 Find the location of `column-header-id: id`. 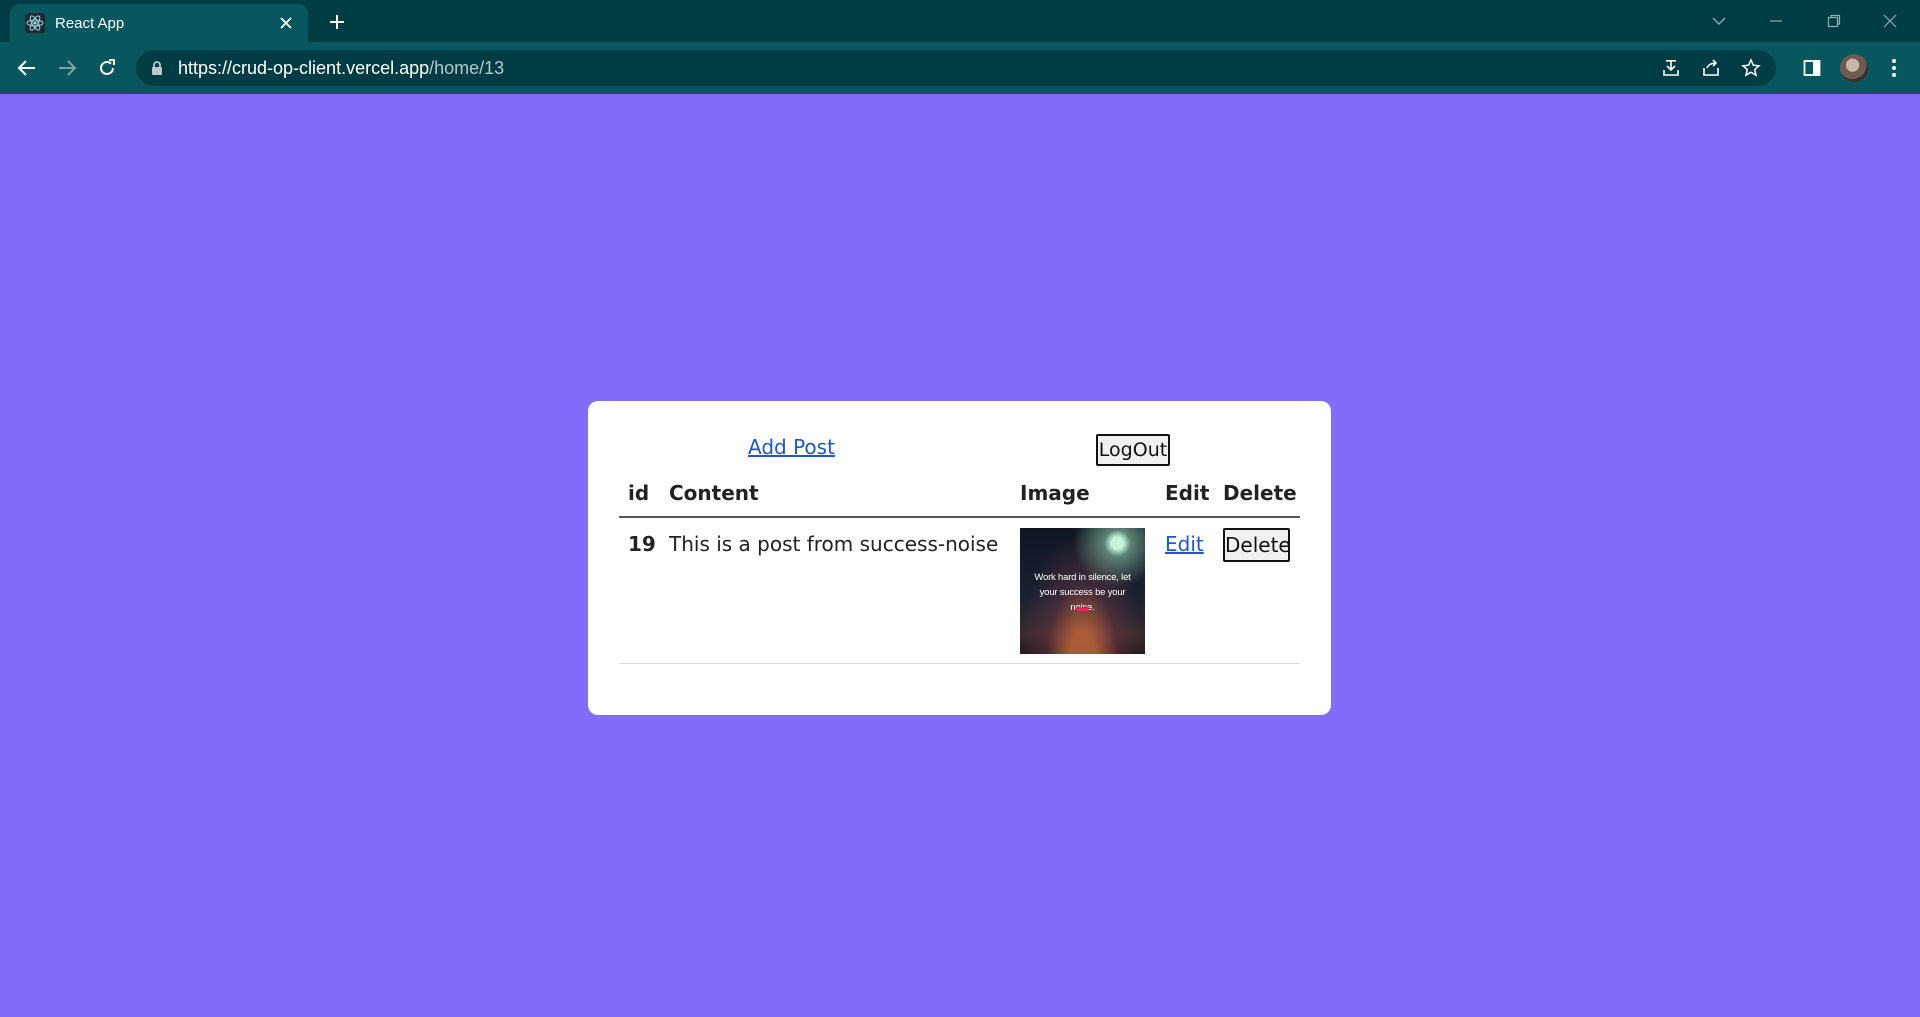

column-header-id: id is located at coordinates (639, 493).